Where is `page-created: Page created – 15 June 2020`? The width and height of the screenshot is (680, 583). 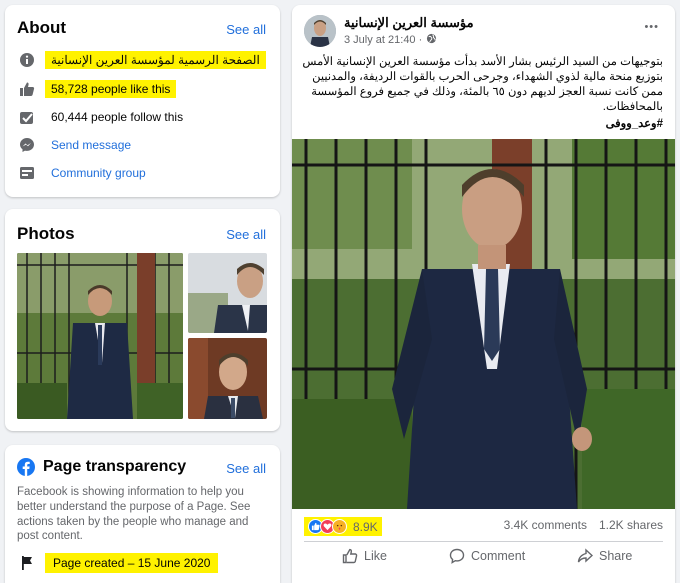 page-created: Page created – 15 June 2020 is located at coordinates (132, 563).